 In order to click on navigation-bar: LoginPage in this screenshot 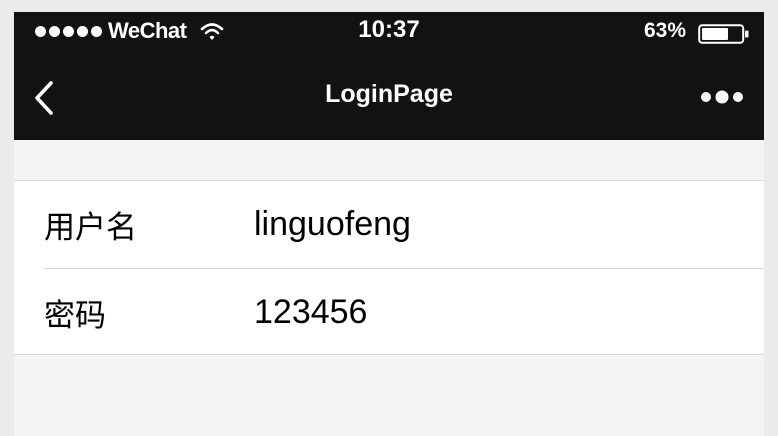, I will do `click(389, 96)`.